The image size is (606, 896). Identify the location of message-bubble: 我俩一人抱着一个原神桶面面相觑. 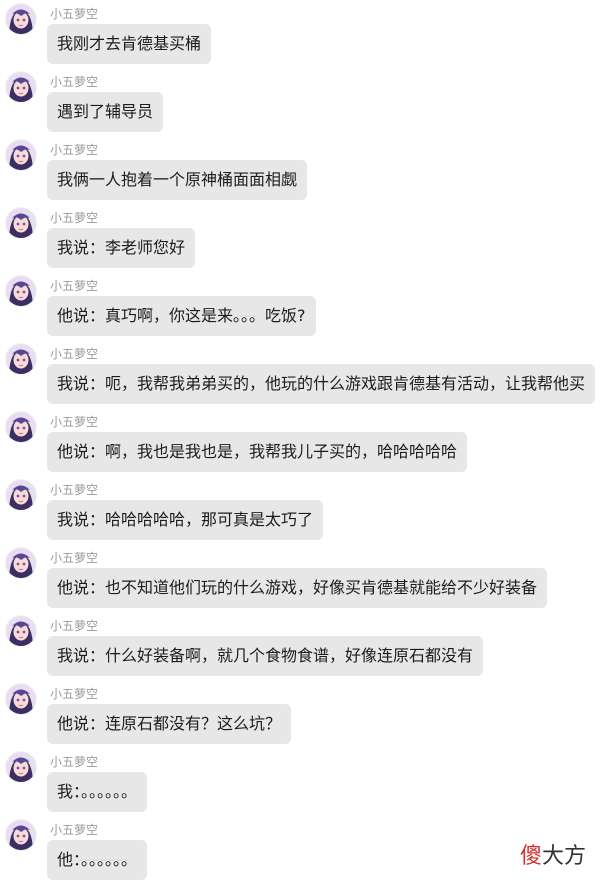
(177, 180).